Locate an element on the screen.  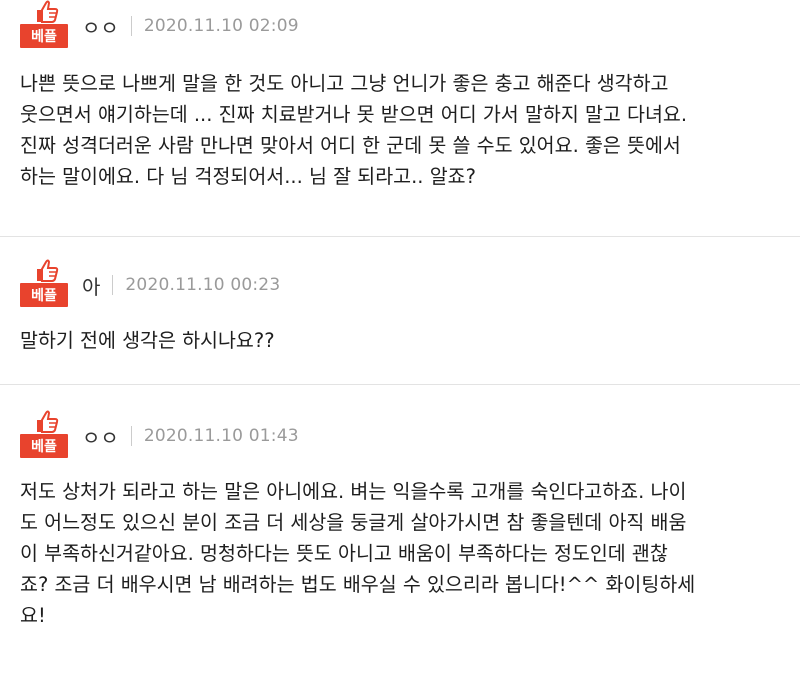
comment-author: 아 is located at coordinates (91, 285).